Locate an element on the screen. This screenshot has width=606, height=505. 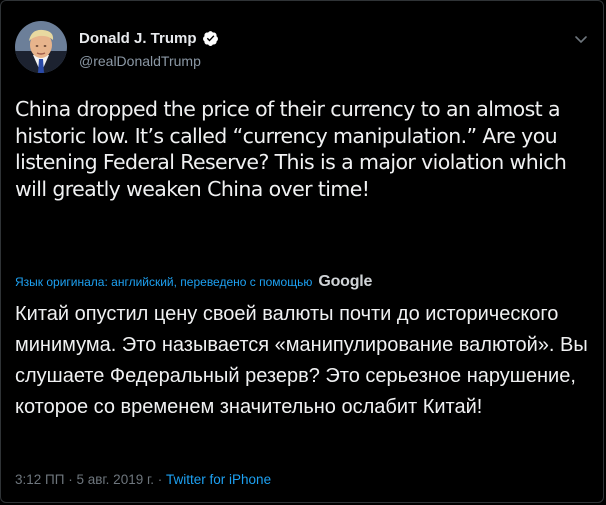
author-display-name: Donald J. Trump is located at coordinates (138, 38).